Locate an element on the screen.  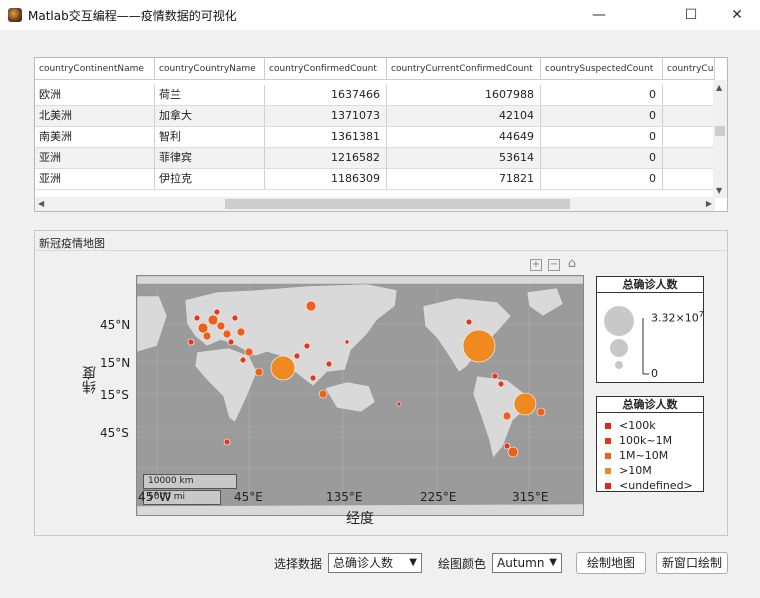
column-header: countryCurrentConfirmedCount is located at coordinates (464, 69).